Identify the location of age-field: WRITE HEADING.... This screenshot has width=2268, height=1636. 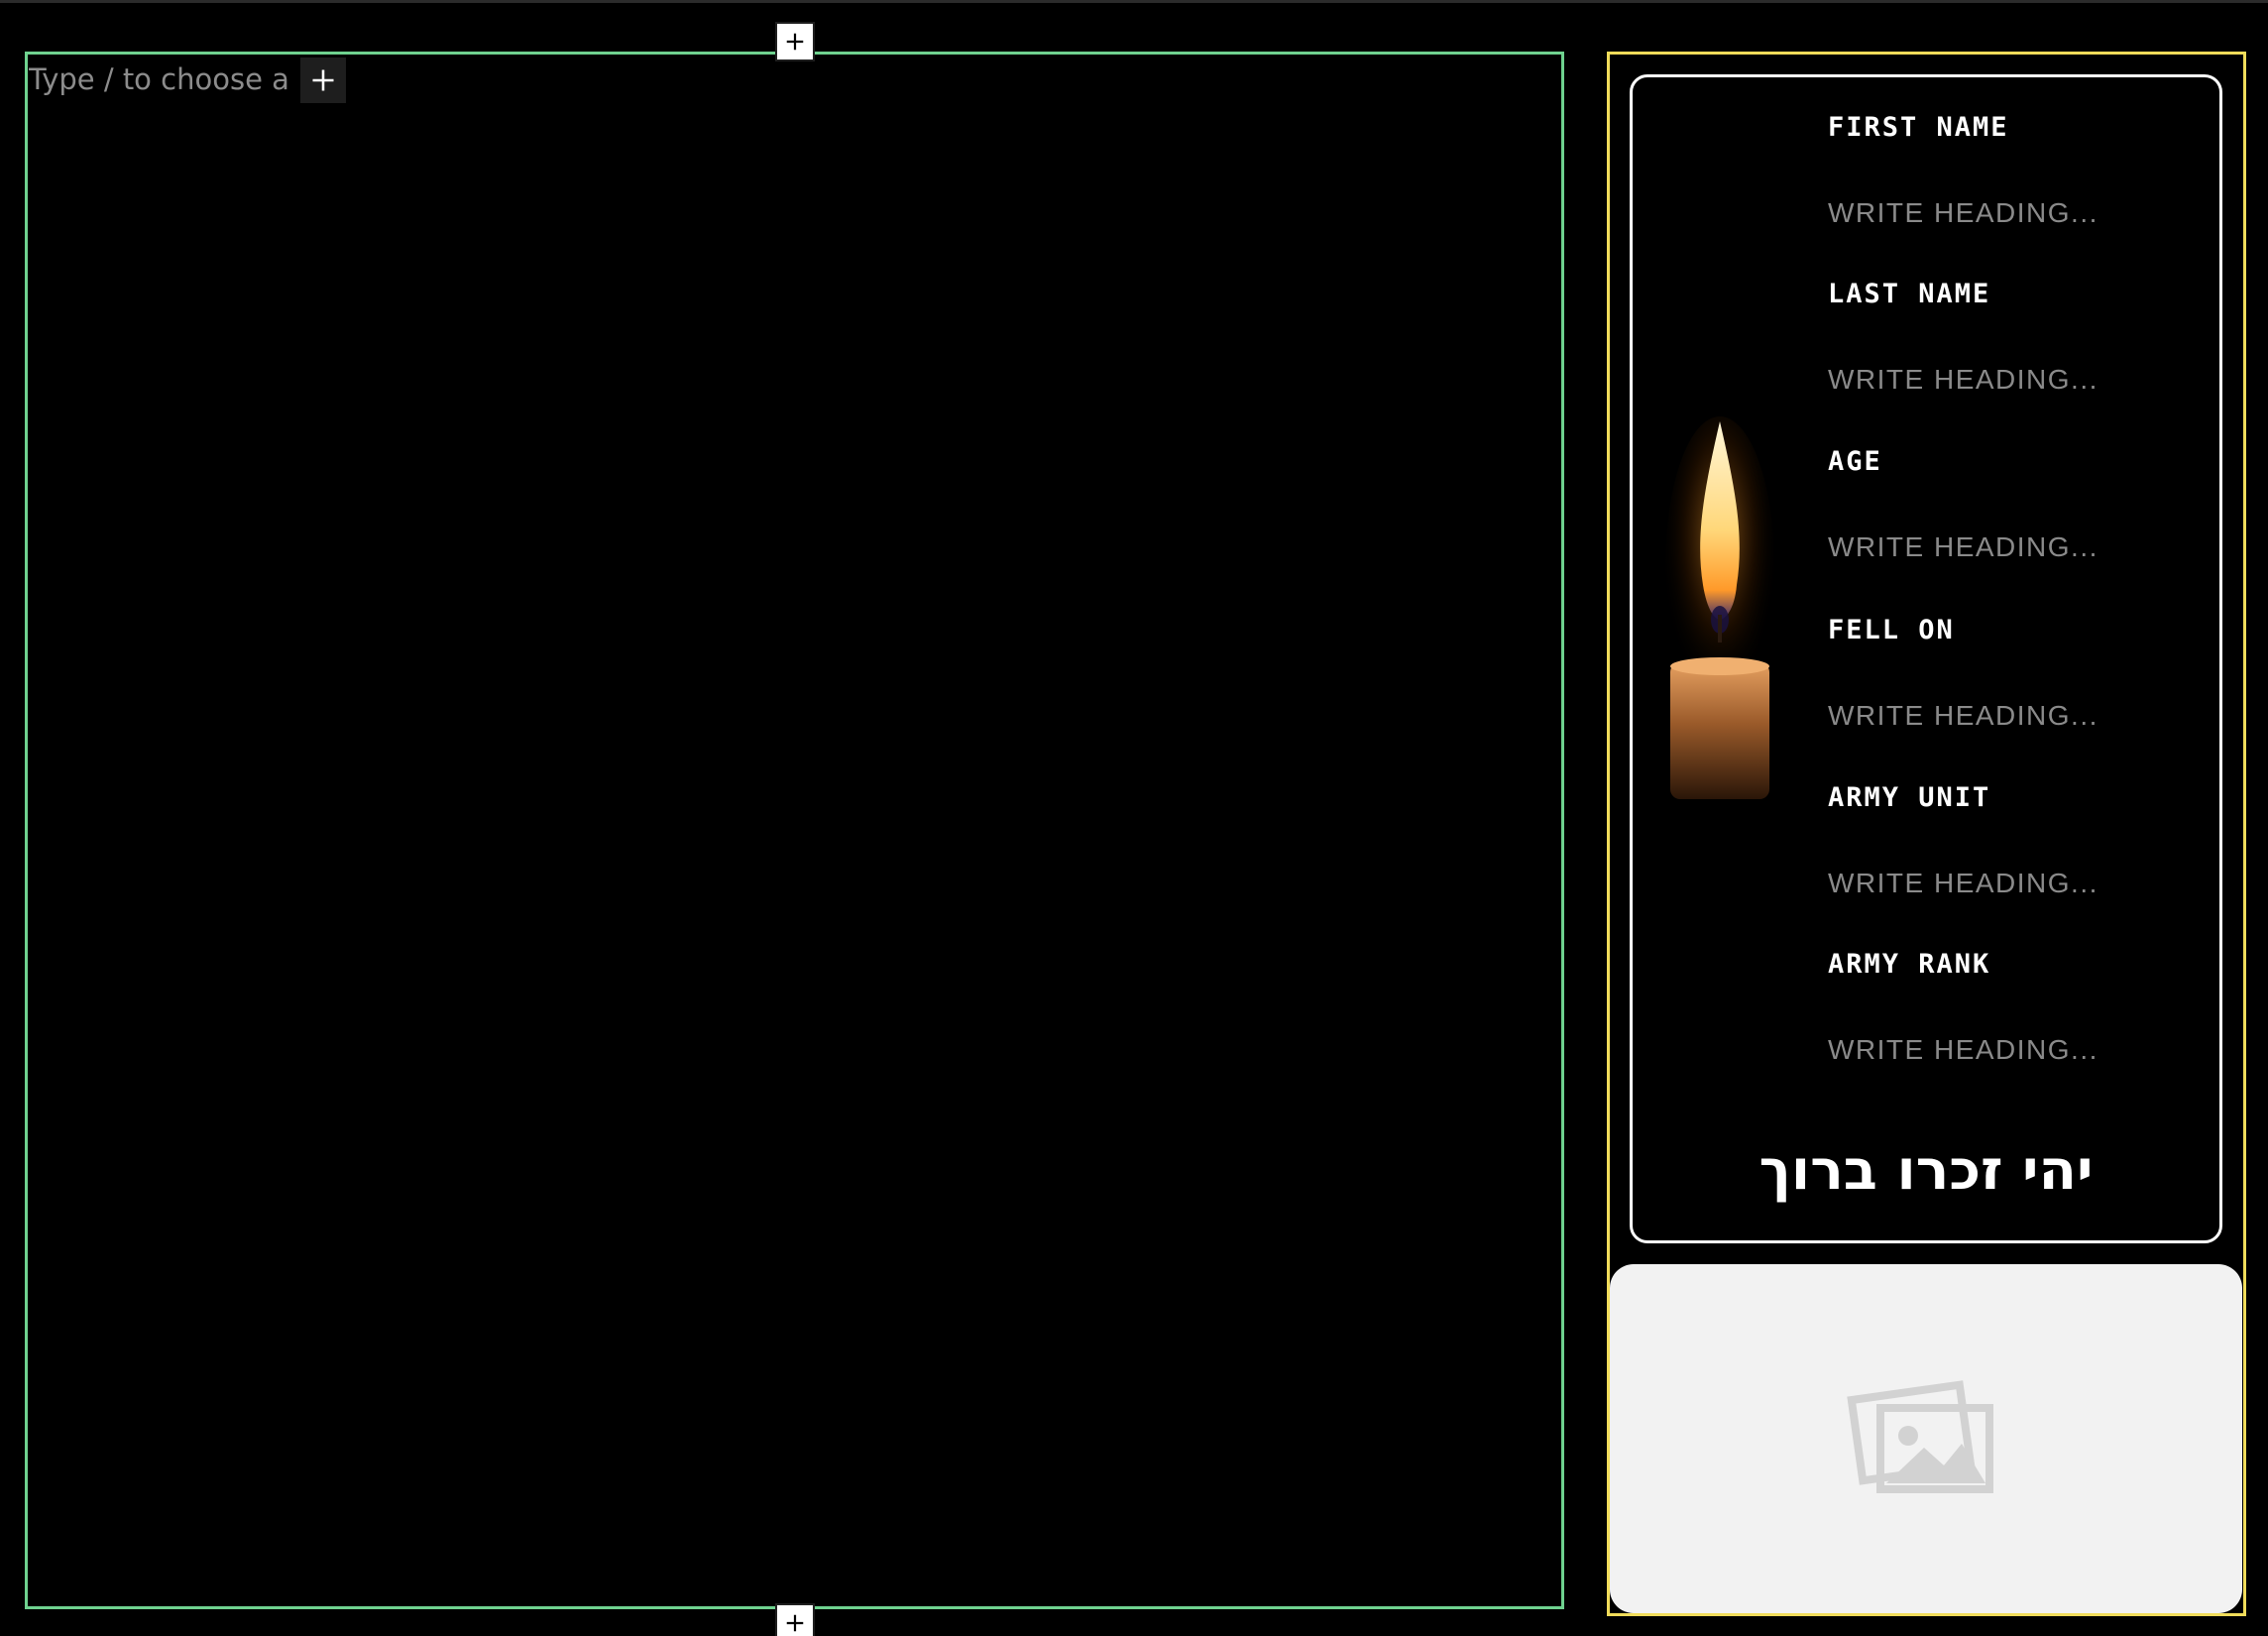
(1963, 547).